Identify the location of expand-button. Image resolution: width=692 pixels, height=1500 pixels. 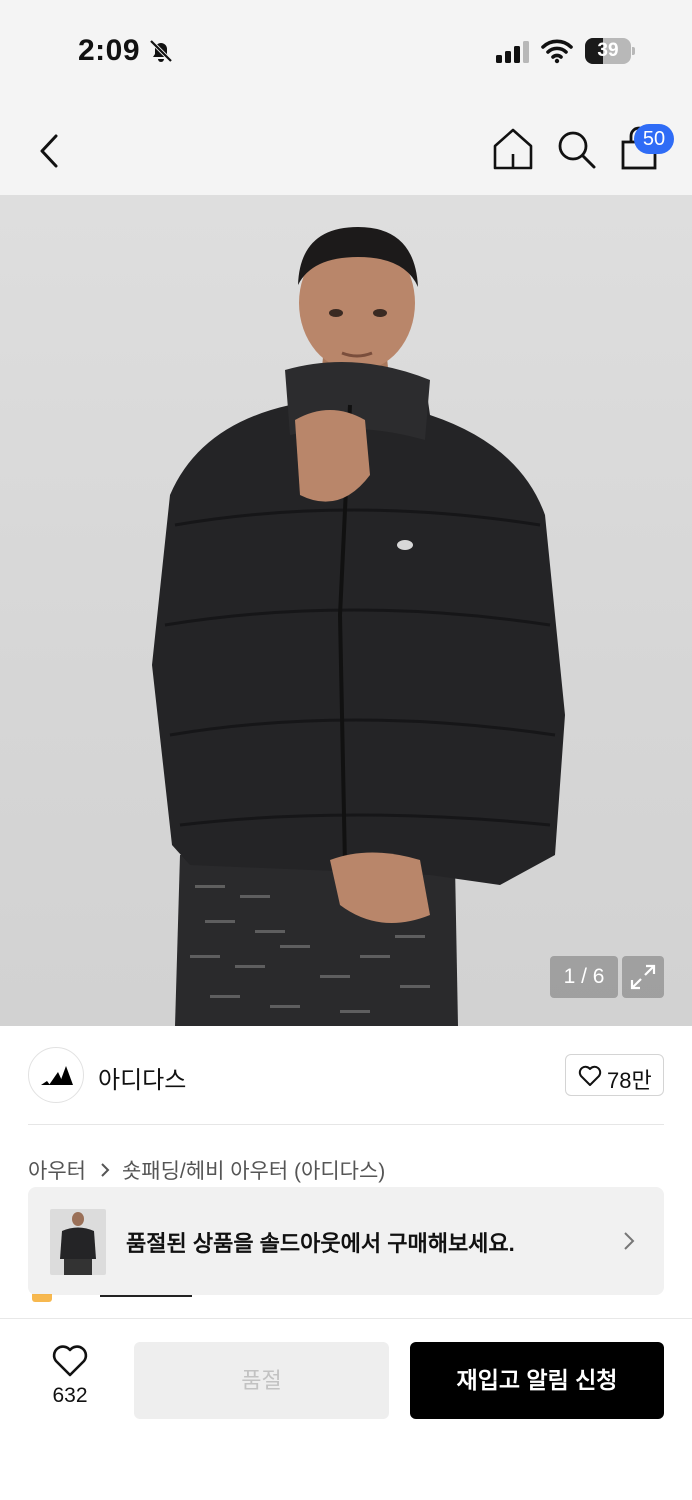
(643, 977).